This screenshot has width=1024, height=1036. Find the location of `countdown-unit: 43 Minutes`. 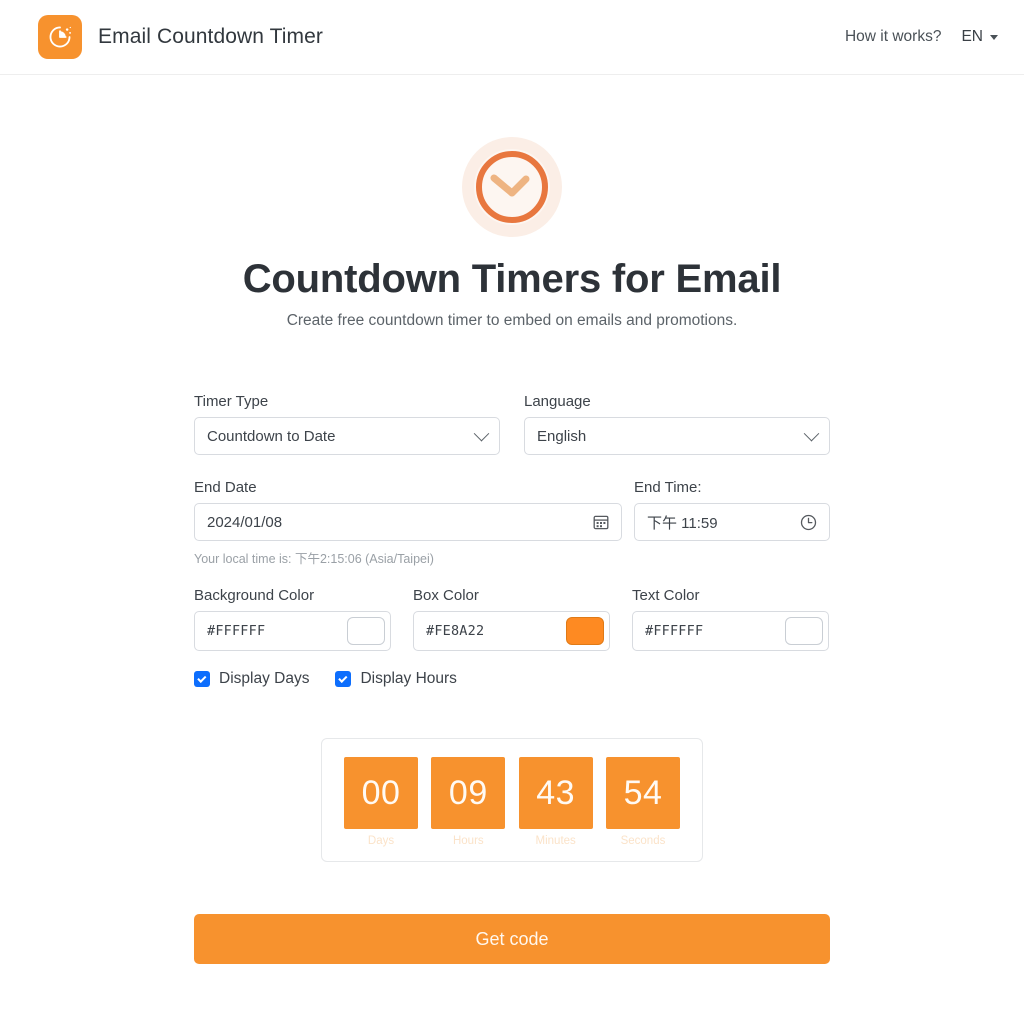

countdown-unit: 43 Minutes is located at coordinates (555, 802).